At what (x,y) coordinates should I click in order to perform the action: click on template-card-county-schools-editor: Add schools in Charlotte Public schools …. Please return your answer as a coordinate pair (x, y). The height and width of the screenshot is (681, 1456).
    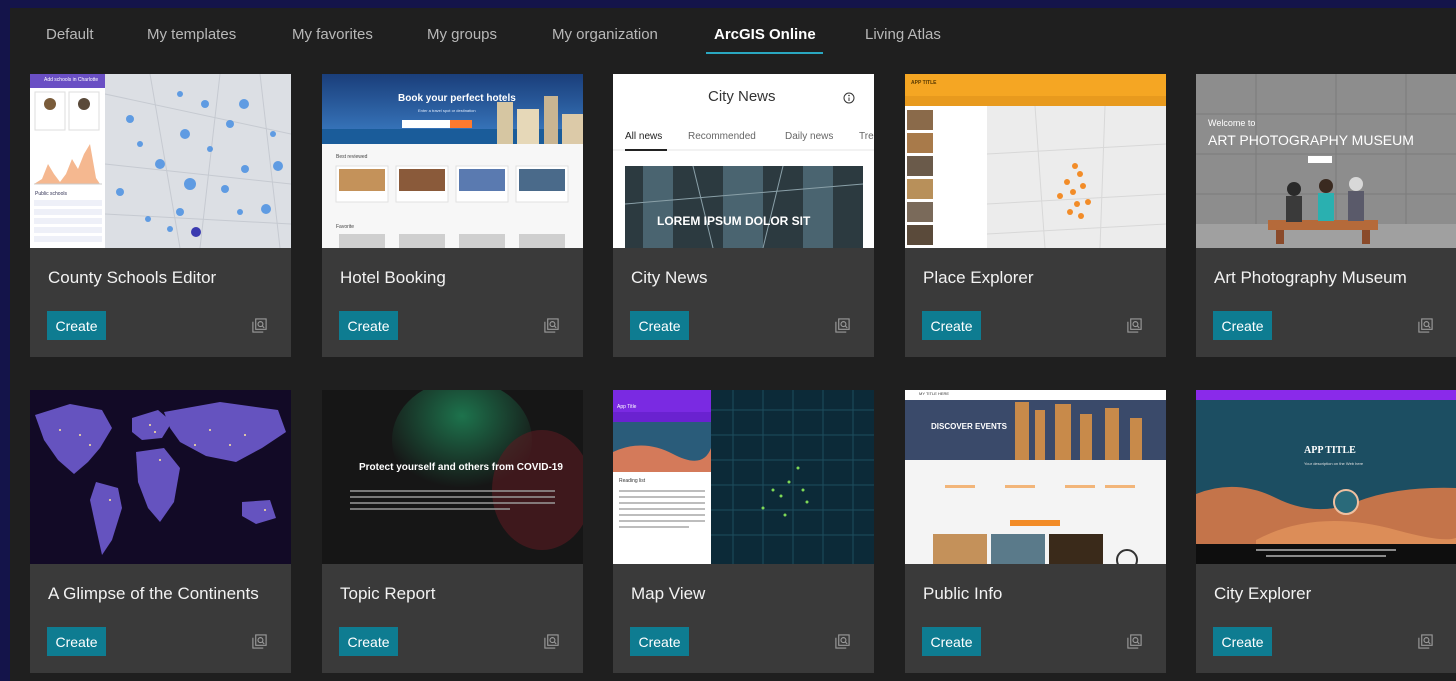
    Looking at the image, I should click on (160, 215).